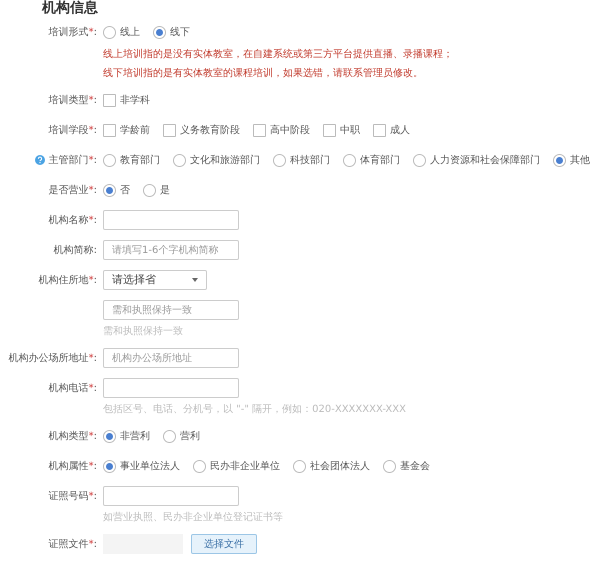  Describe the element at coordinates (72, 191) in the screenshot. I see `field-label: 是否营业*:` at that location.